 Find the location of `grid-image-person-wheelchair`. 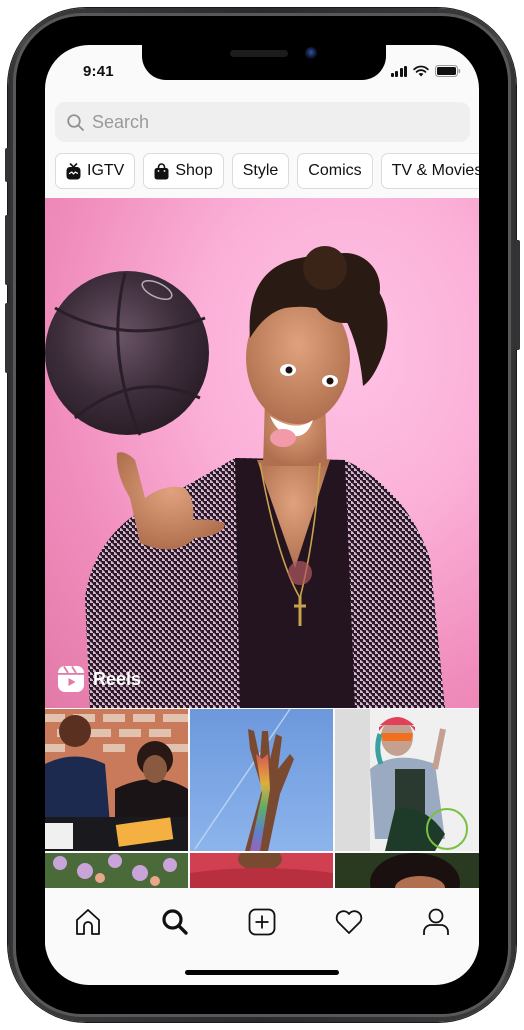

grid-image-person-wheelchair is located at coordinates (407, 780).